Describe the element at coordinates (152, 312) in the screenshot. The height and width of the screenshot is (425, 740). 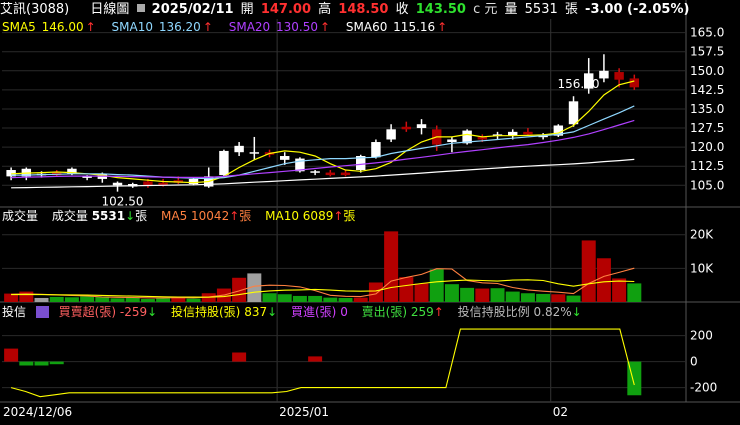
I see `net-arrow: ↓` at that location.